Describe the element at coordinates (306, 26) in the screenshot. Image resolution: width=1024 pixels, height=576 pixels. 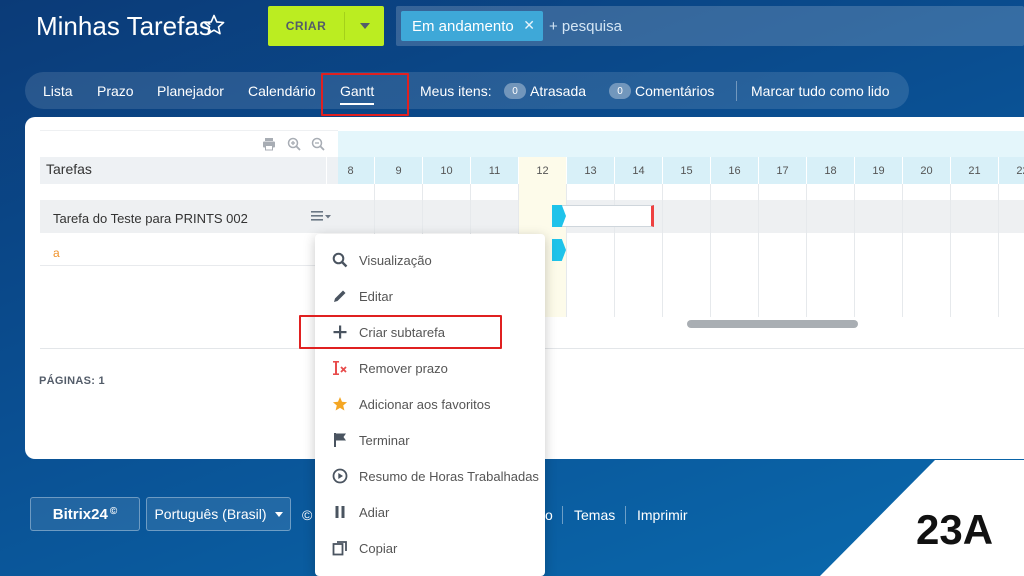
I see `create-button-label: CRIAR` at that location.